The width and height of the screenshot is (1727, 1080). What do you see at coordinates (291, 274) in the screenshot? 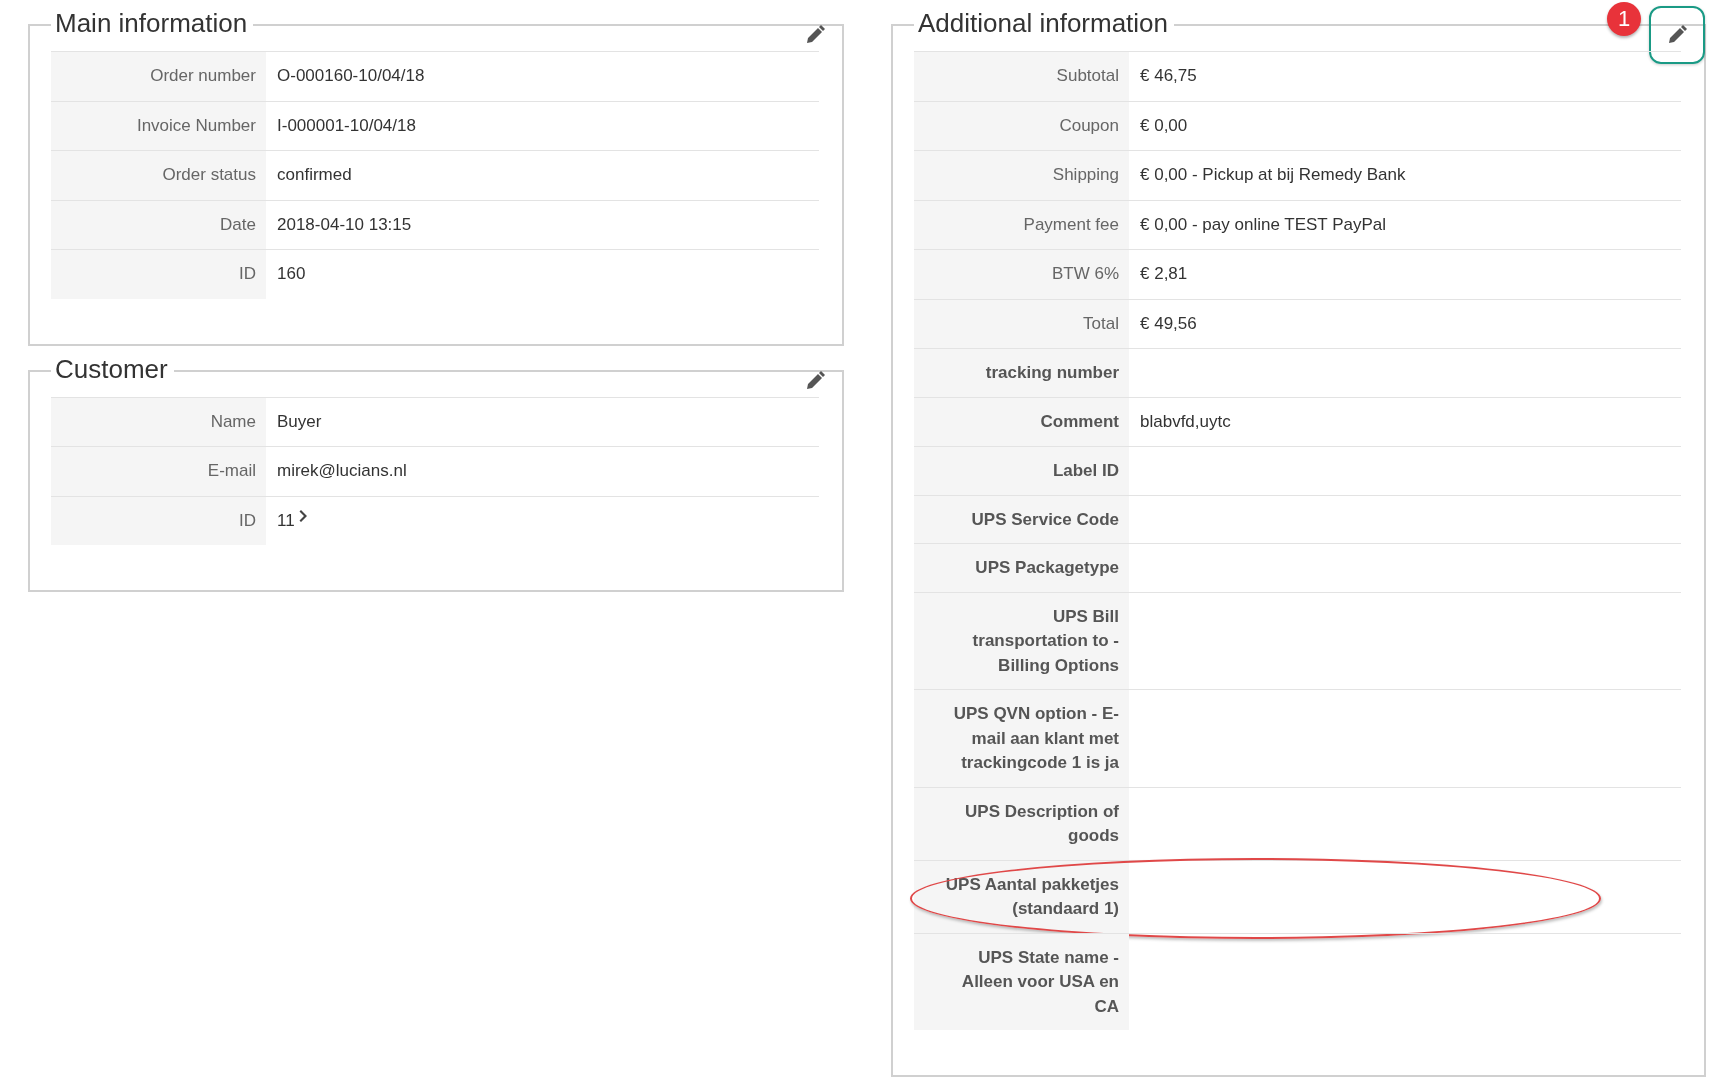
I see `field-value: 160` at bounding box center [291, 274].